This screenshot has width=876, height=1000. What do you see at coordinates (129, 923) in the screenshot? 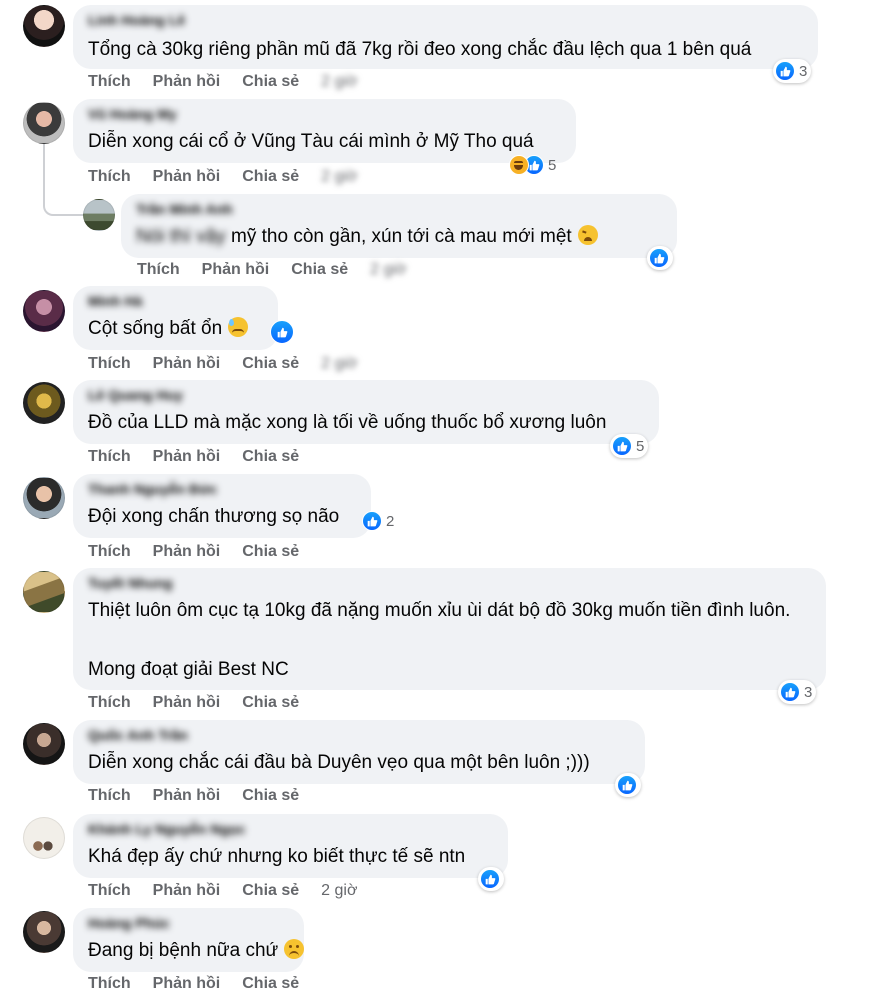
I see `comment-author: Hoàng Phúc` at bounding box center [129, 923].